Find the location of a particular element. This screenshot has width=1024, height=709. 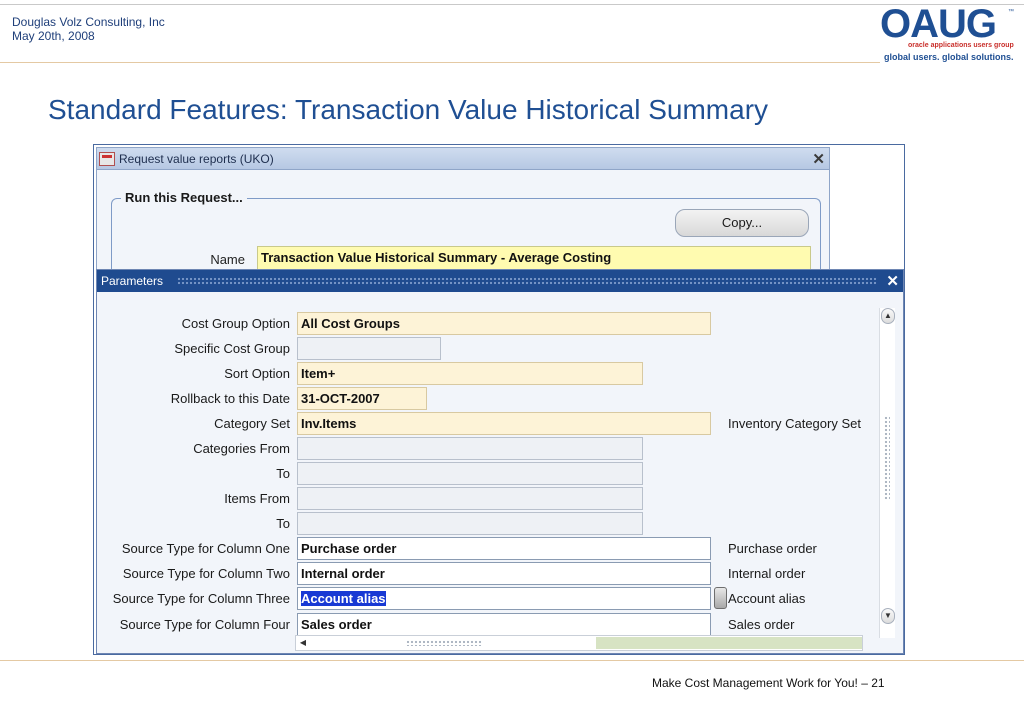

source-type-column-three-field: Account alias is located at coordinates (504, 598).